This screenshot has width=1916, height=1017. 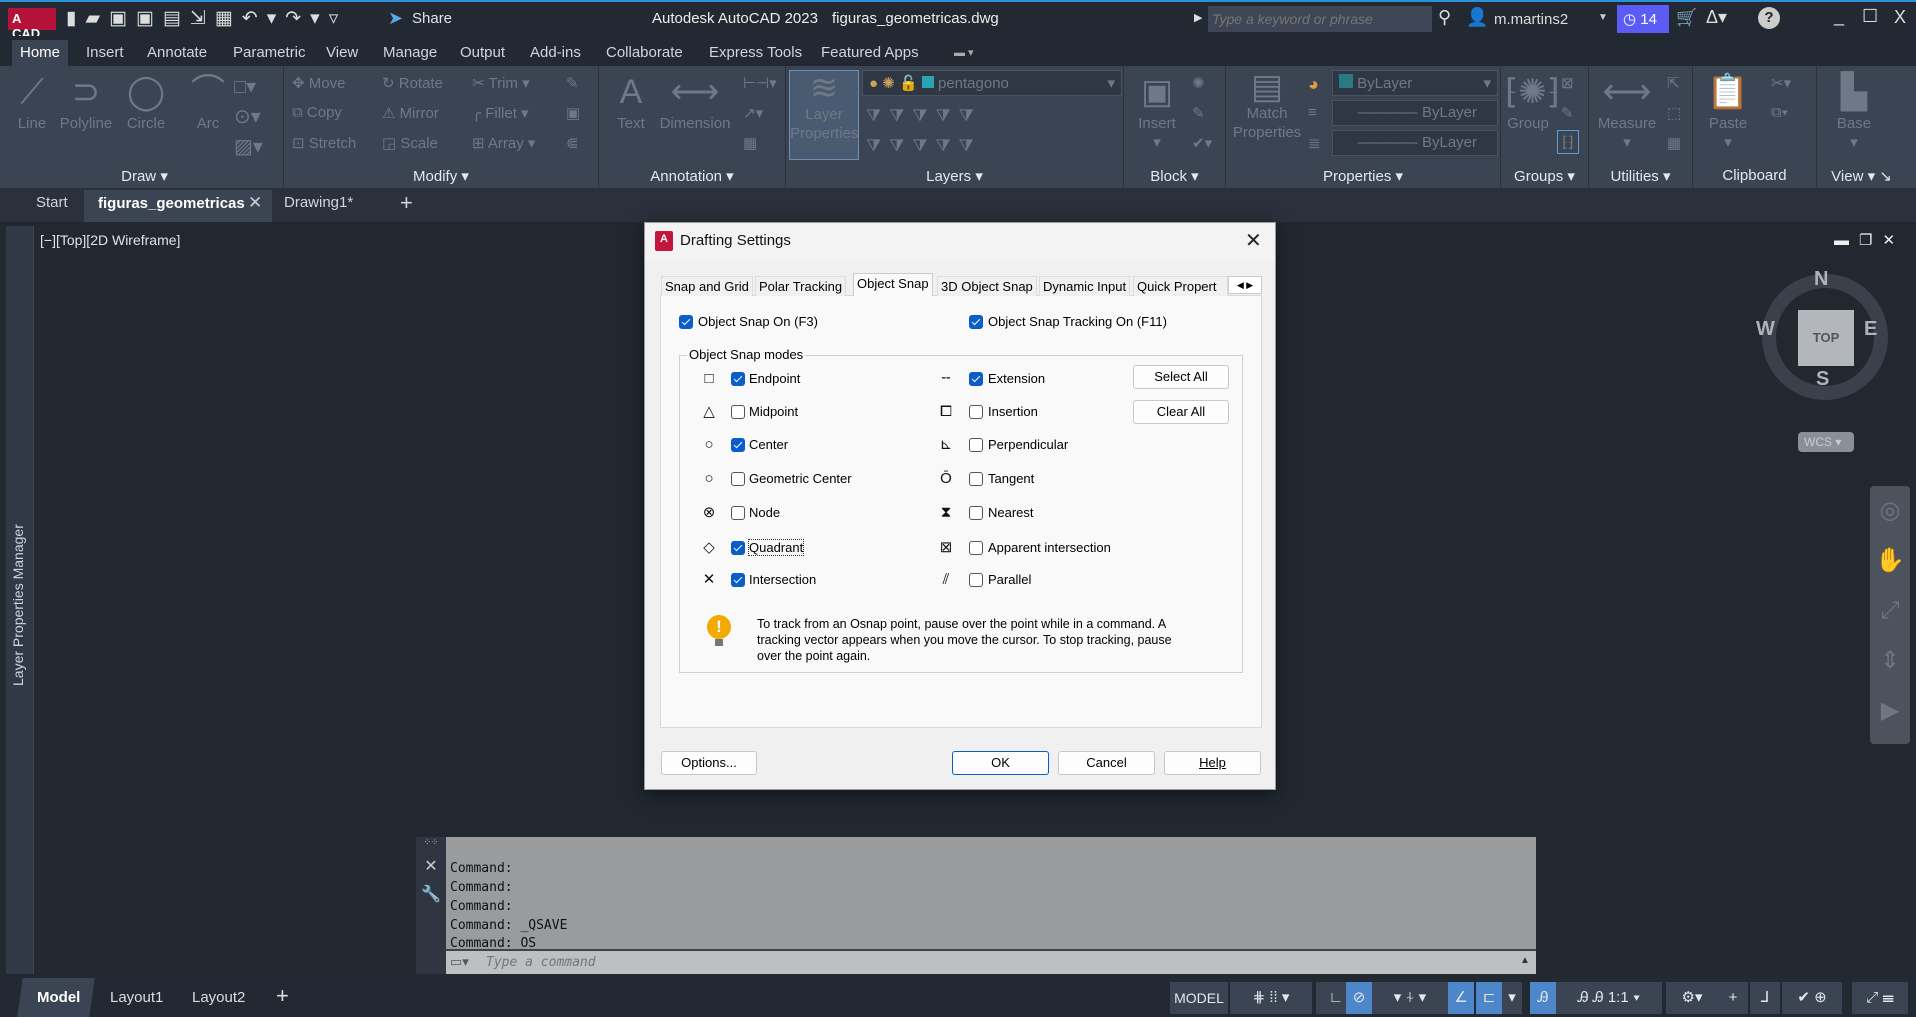 What do you see at coordinates (1489, 998) in the screenshot?
I see `object-snap-icon: ⊏` at bounding box center [1489, 998].